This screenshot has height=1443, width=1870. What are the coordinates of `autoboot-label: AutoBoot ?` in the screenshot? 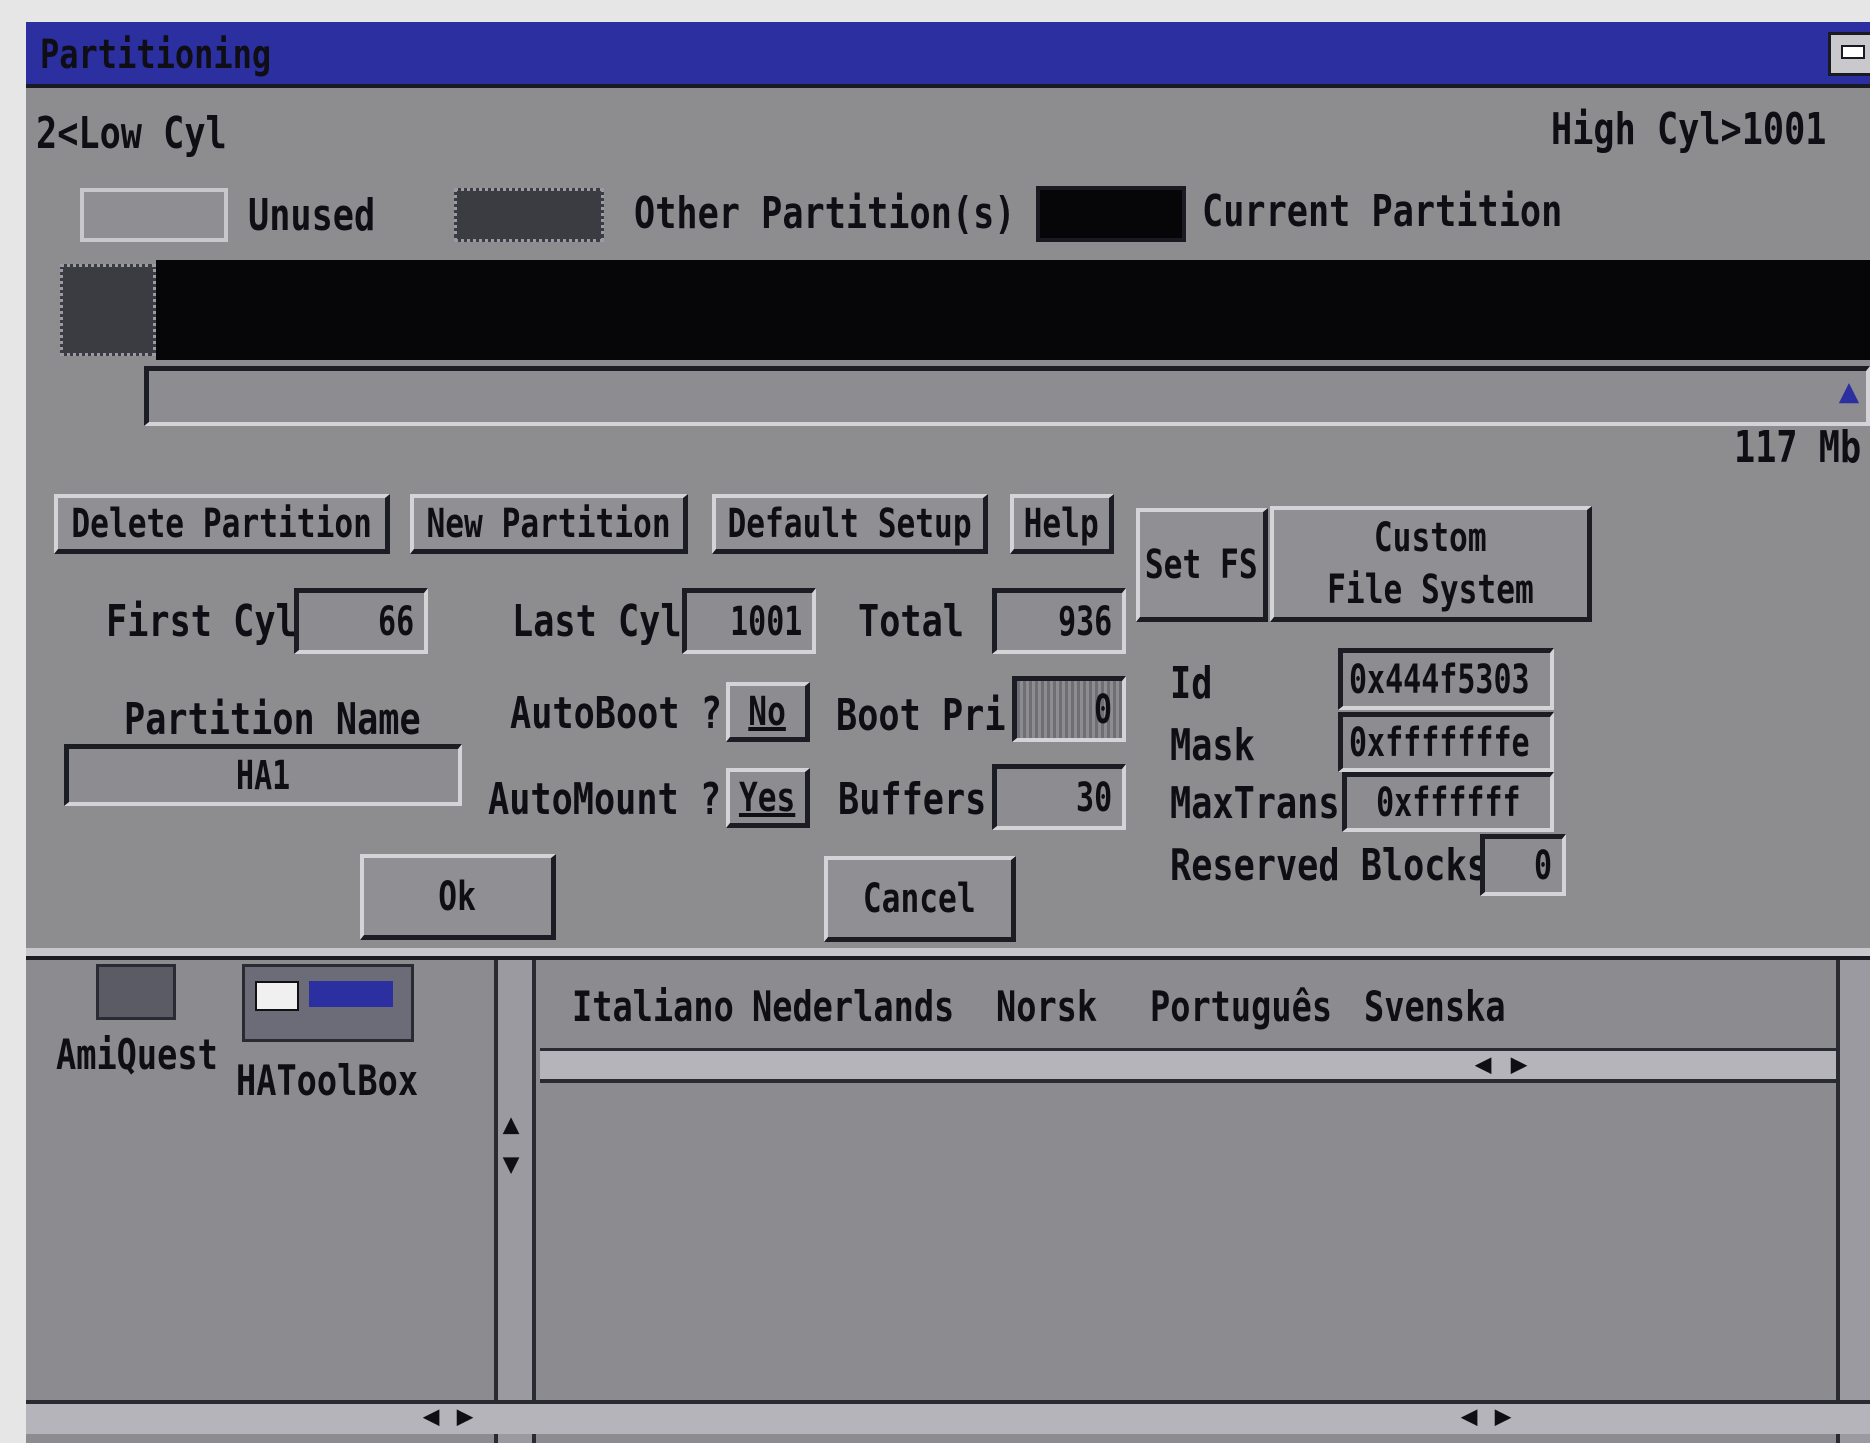 It's located at (616, 713).